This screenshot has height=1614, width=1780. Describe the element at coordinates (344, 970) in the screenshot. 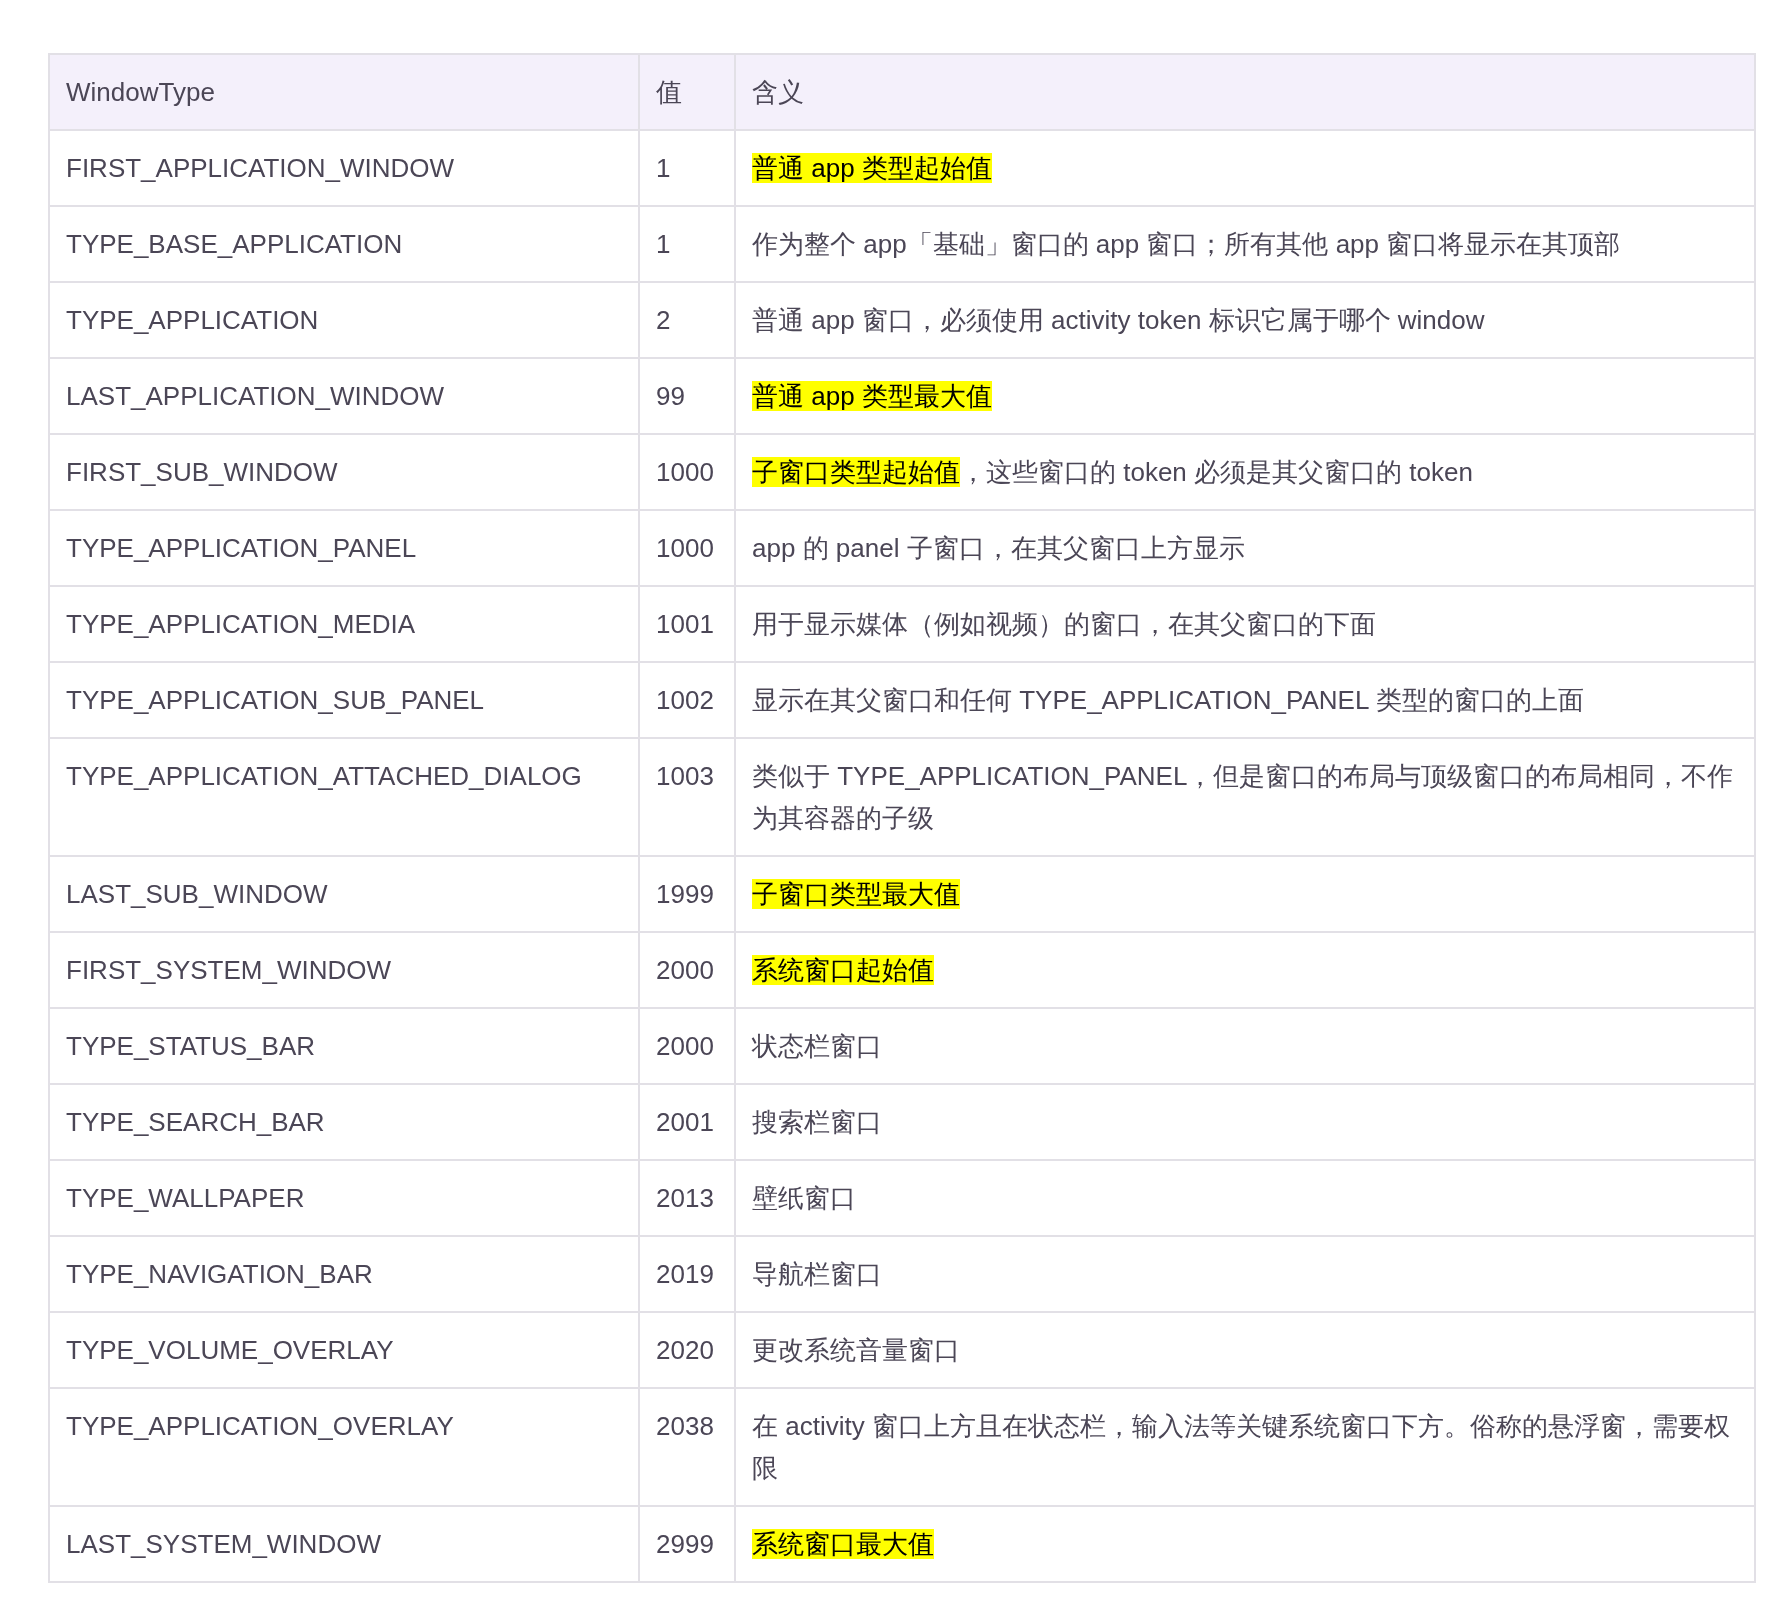

I see `table-cell: FIRST_SYSTEM_WINDOW` at that location.